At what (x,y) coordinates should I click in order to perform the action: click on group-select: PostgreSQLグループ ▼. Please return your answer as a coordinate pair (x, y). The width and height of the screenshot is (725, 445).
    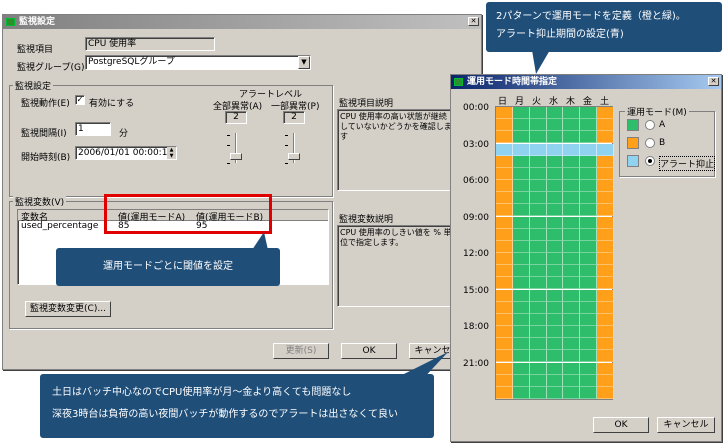
    Looking at the image, I should click on (198, 62).